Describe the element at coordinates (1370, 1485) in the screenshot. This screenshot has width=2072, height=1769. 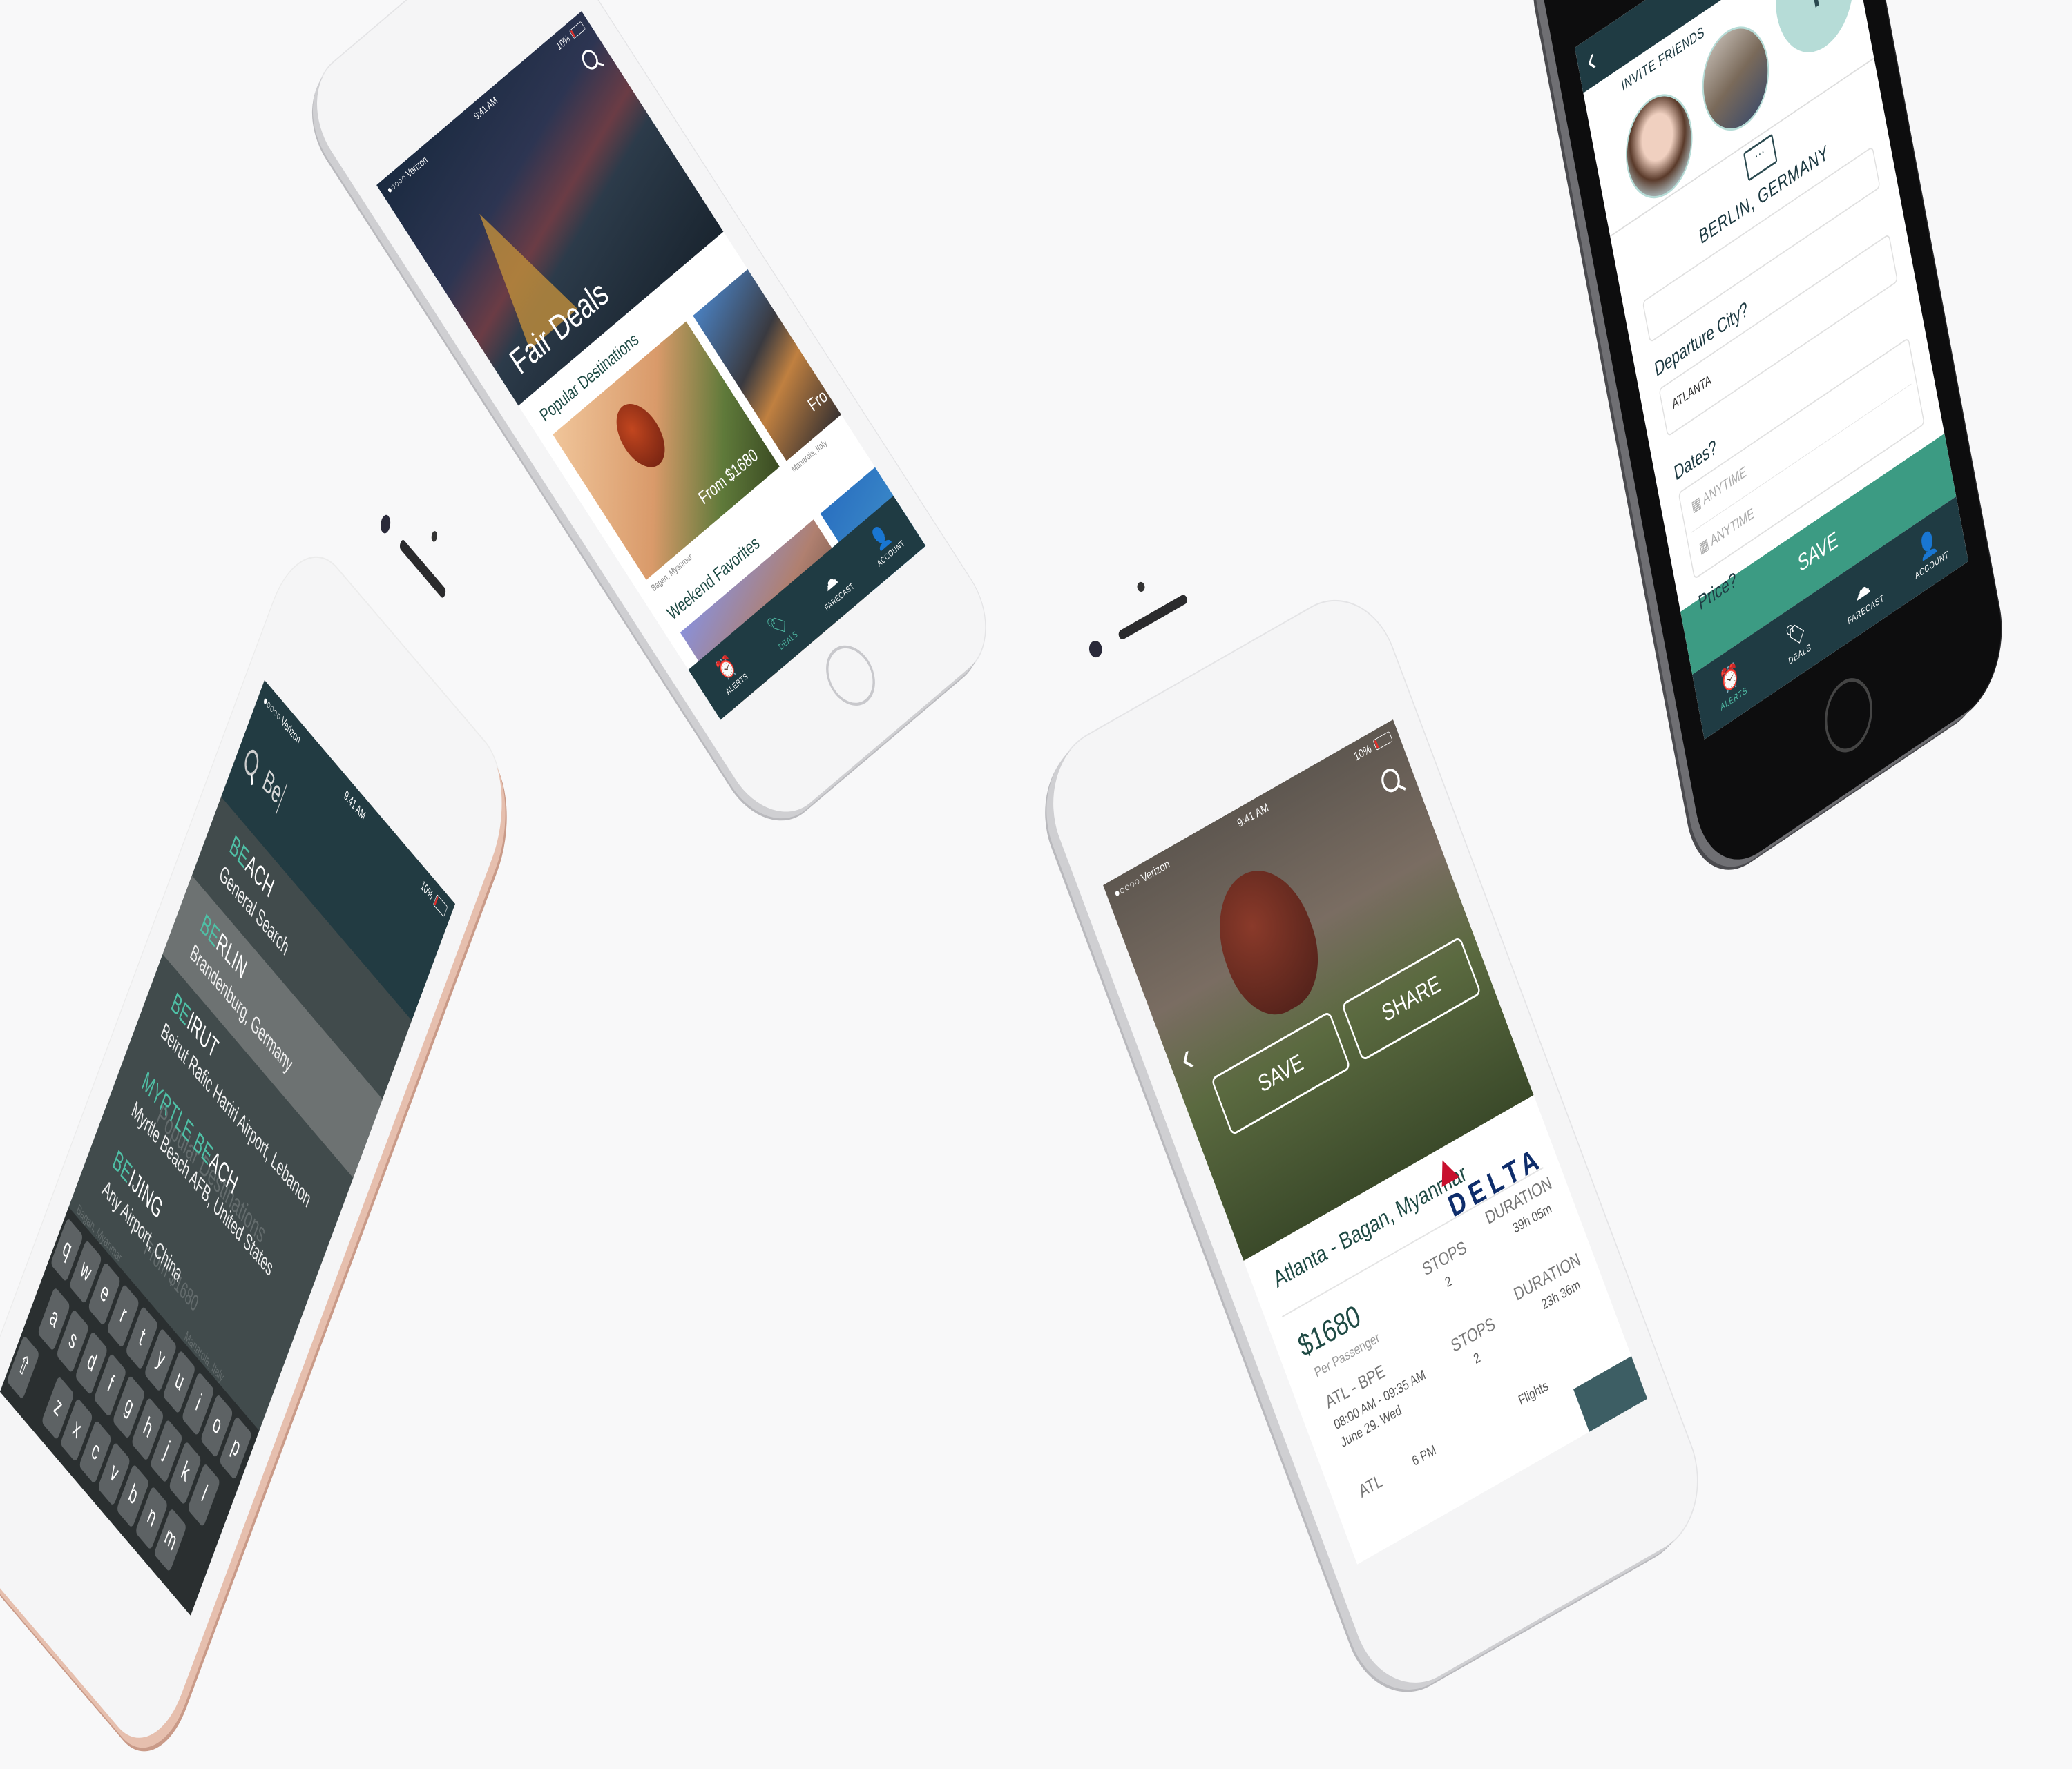
I see `return-route: ATL` at that location.